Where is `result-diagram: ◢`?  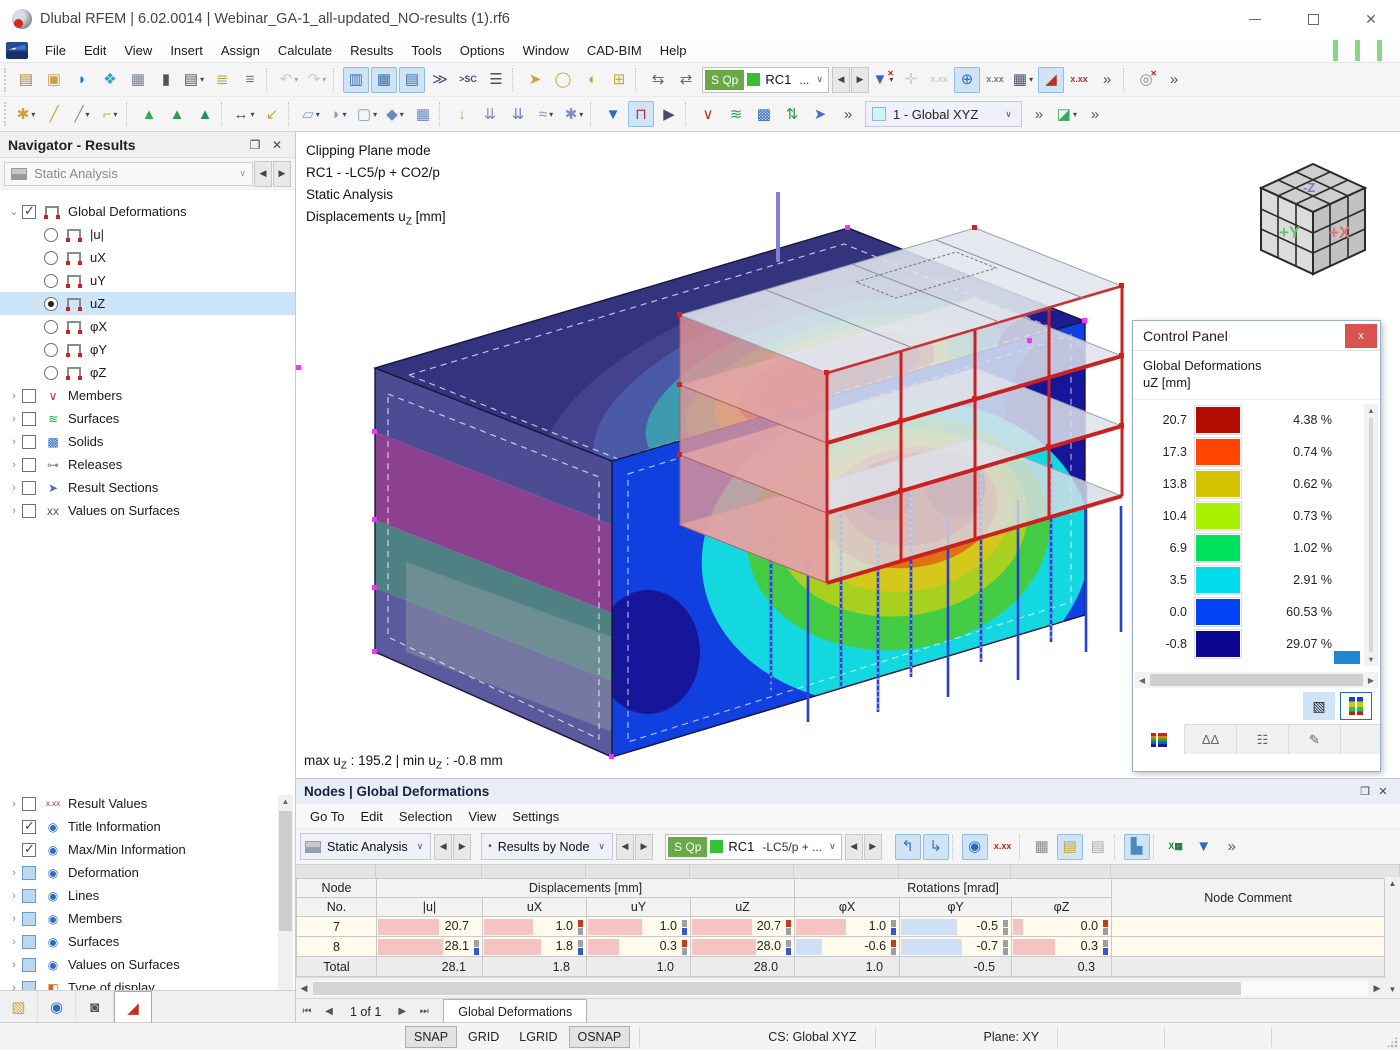
result-diagram: ◢ is located at coordinates (1050, 79).